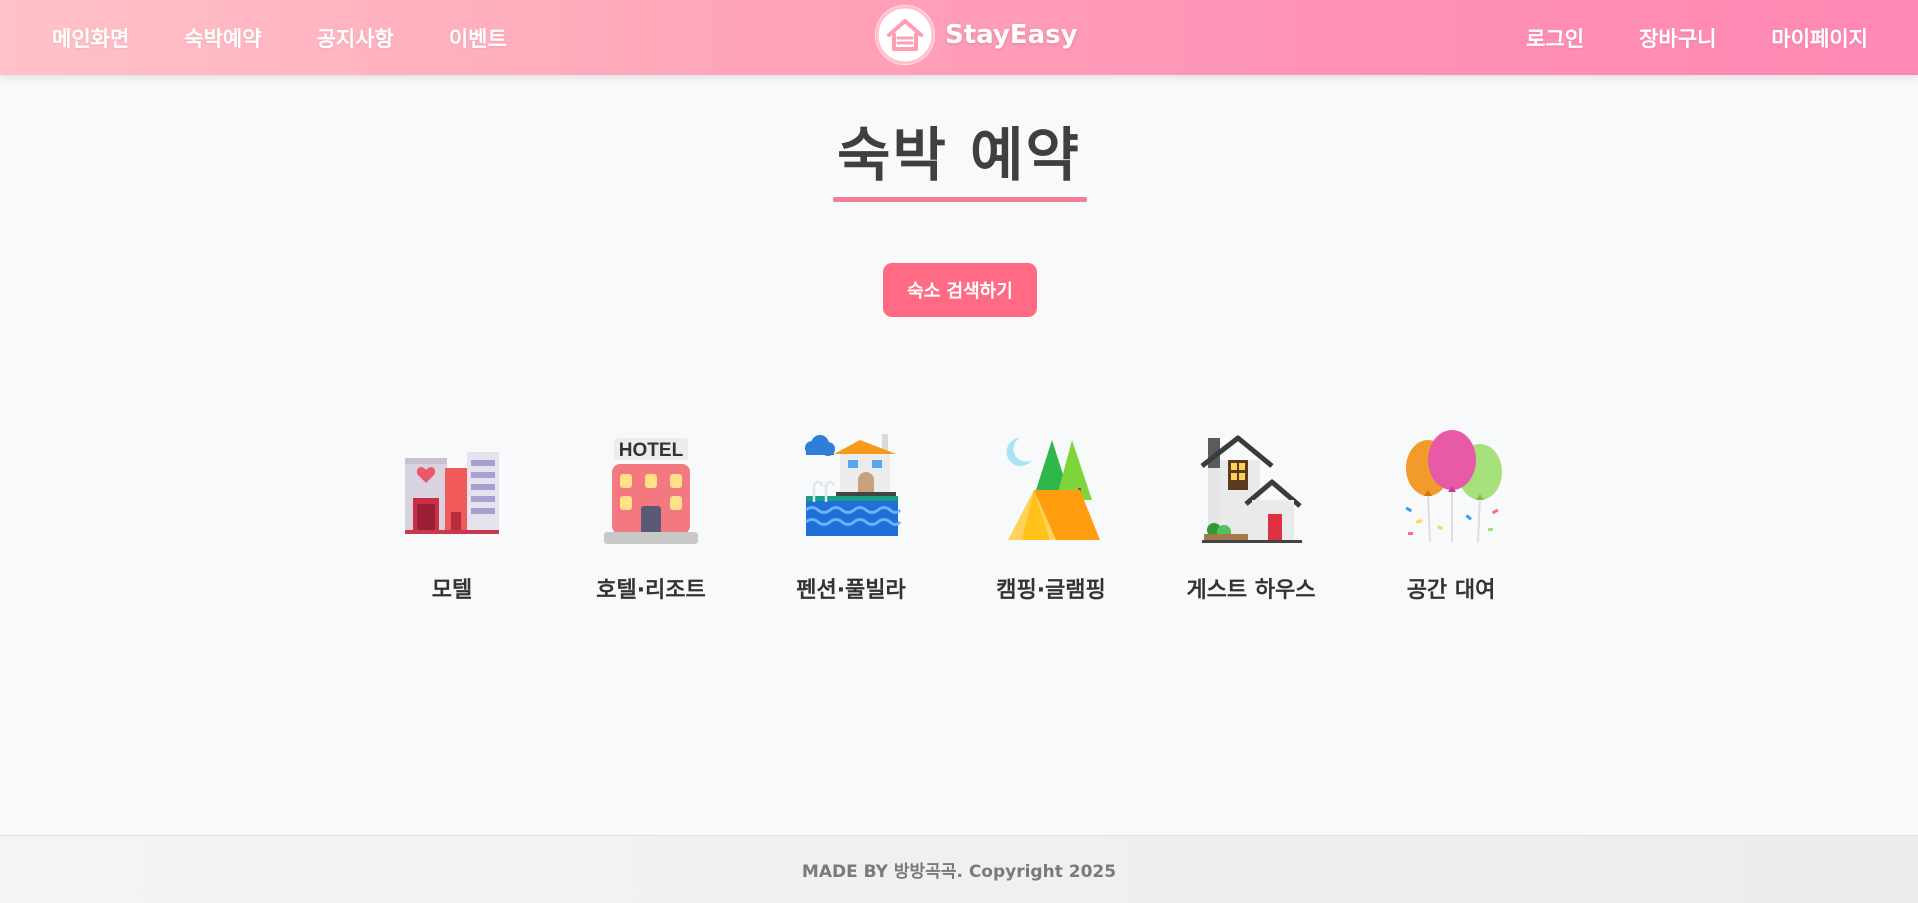 This screenshot has width=1918, height=903. I want to click on category-motel: 모텔, so click(452, 517).